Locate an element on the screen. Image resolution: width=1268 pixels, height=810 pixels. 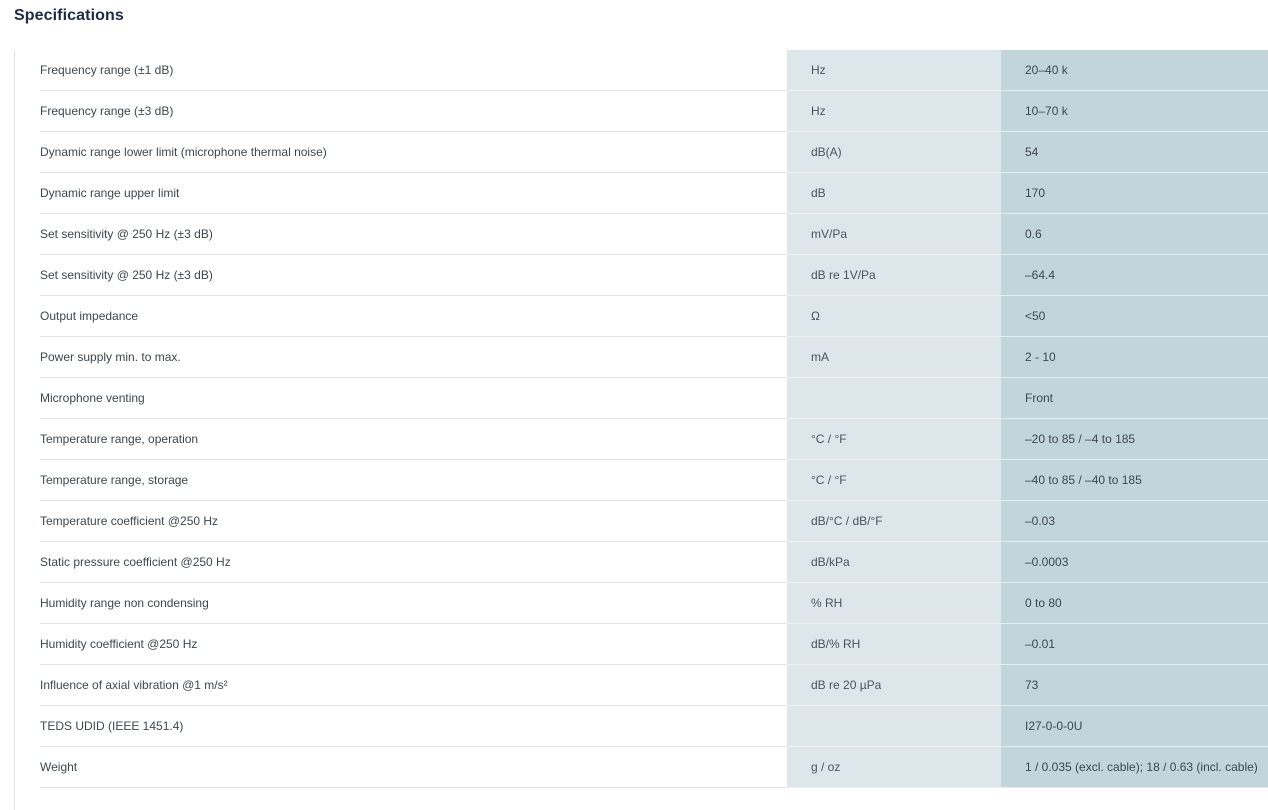
spec-unit: dB(A) is located at coordinates (894, 152).